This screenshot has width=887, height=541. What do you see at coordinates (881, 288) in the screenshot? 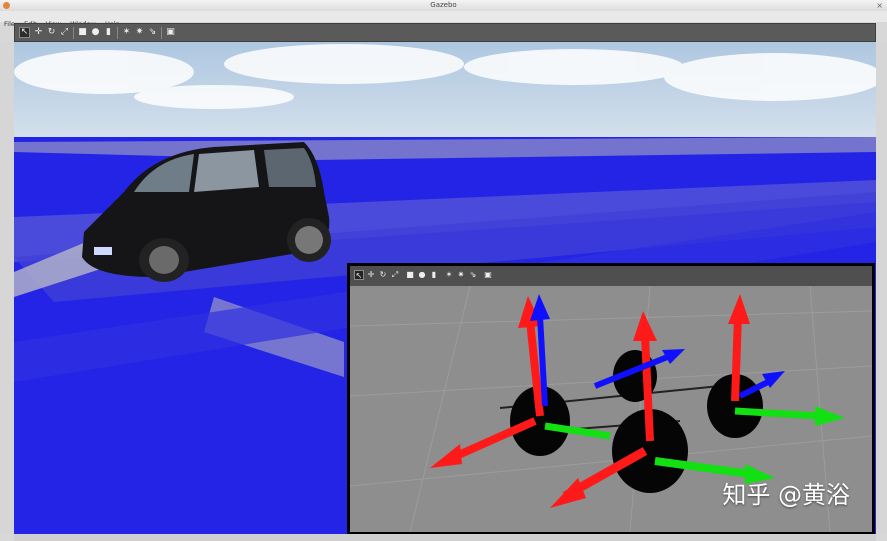
I see `right-panel-edge` at bounding box center [881, 288].